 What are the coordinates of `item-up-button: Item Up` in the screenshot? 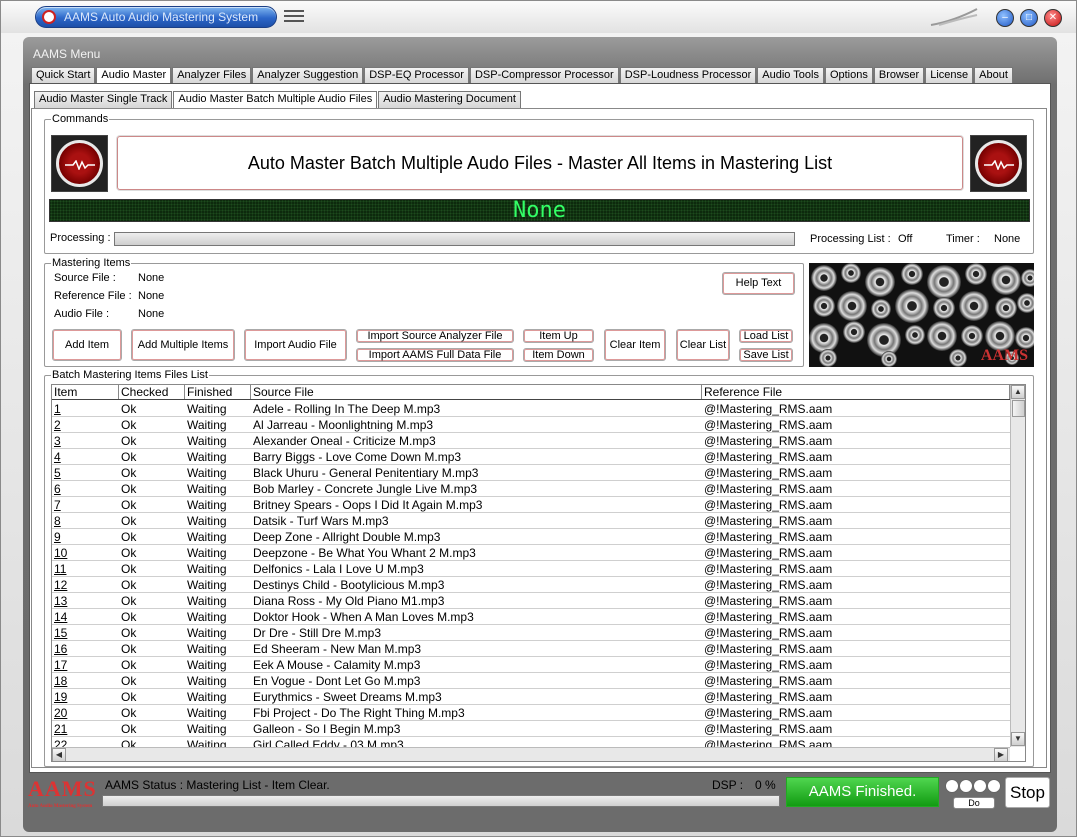 It's located at (558, 336).